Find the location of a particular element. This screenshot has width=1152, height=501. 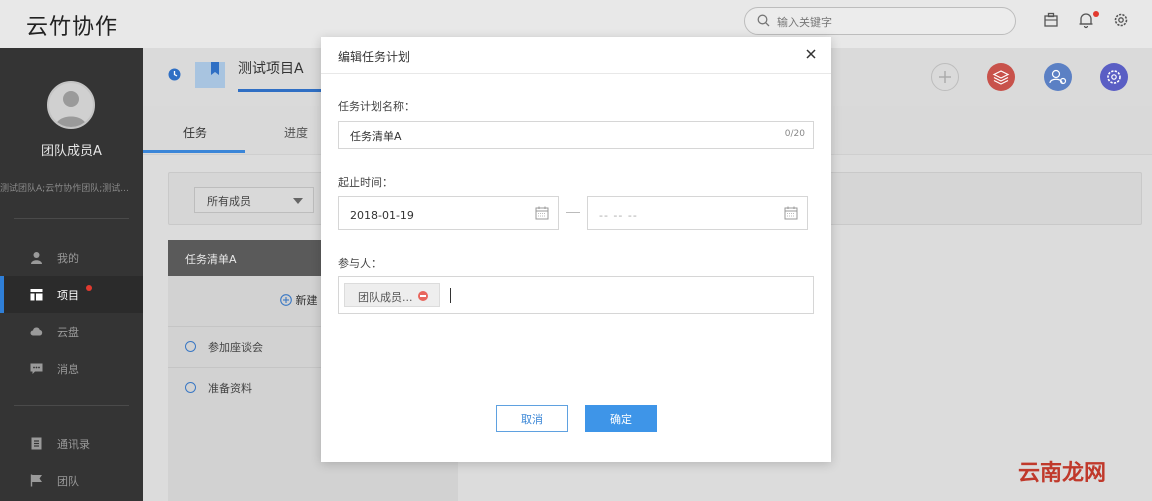

layers-button is located at coordinates (1001, 77).